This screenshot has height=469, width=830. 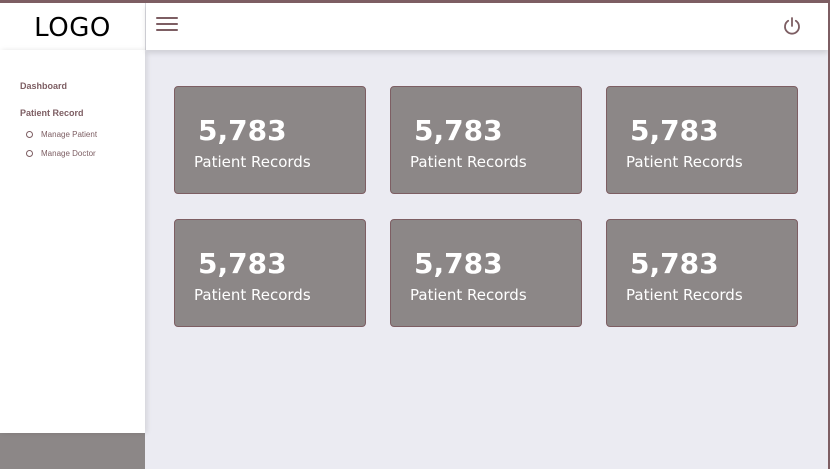 I want to click on sidebar-item-patient-record: Patient Record, so click(x=52, y=113).